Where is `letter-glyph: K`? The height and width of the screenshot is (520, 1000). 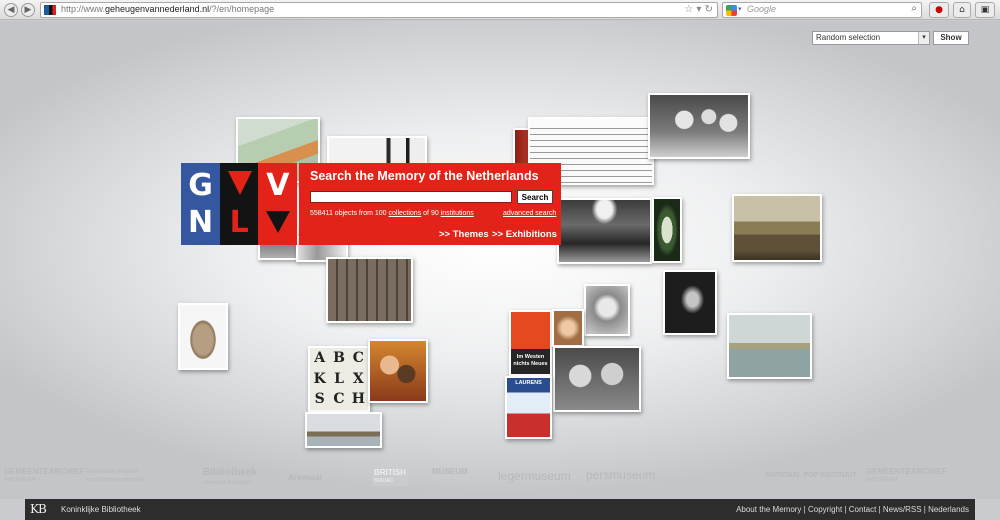 letter-glyph: K is located at coordinates (319, 378).